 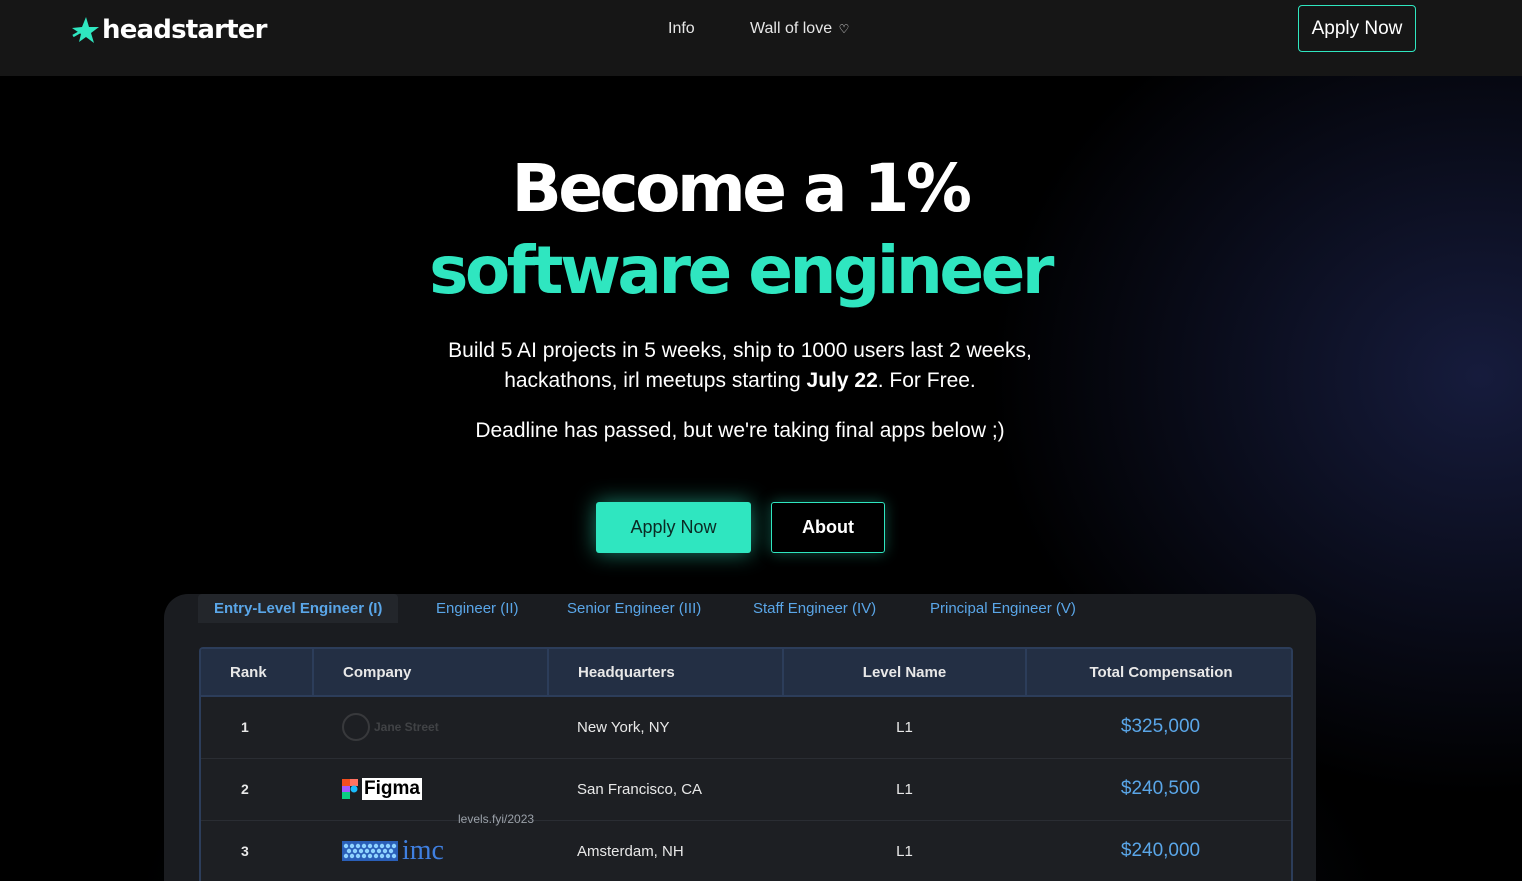 I want to click on headquarters-cell: New York, NY, so click(x=665, y=727).